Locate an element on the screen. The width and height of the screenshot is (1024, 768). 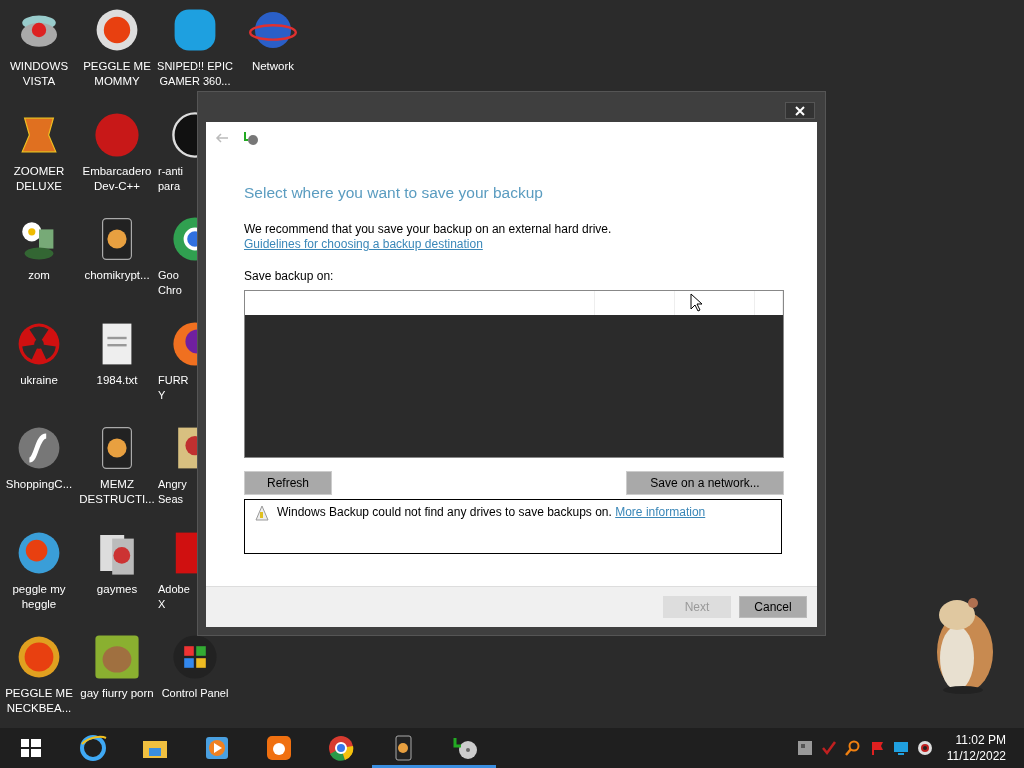
chrome-icon is located at coordinates (341, 748).